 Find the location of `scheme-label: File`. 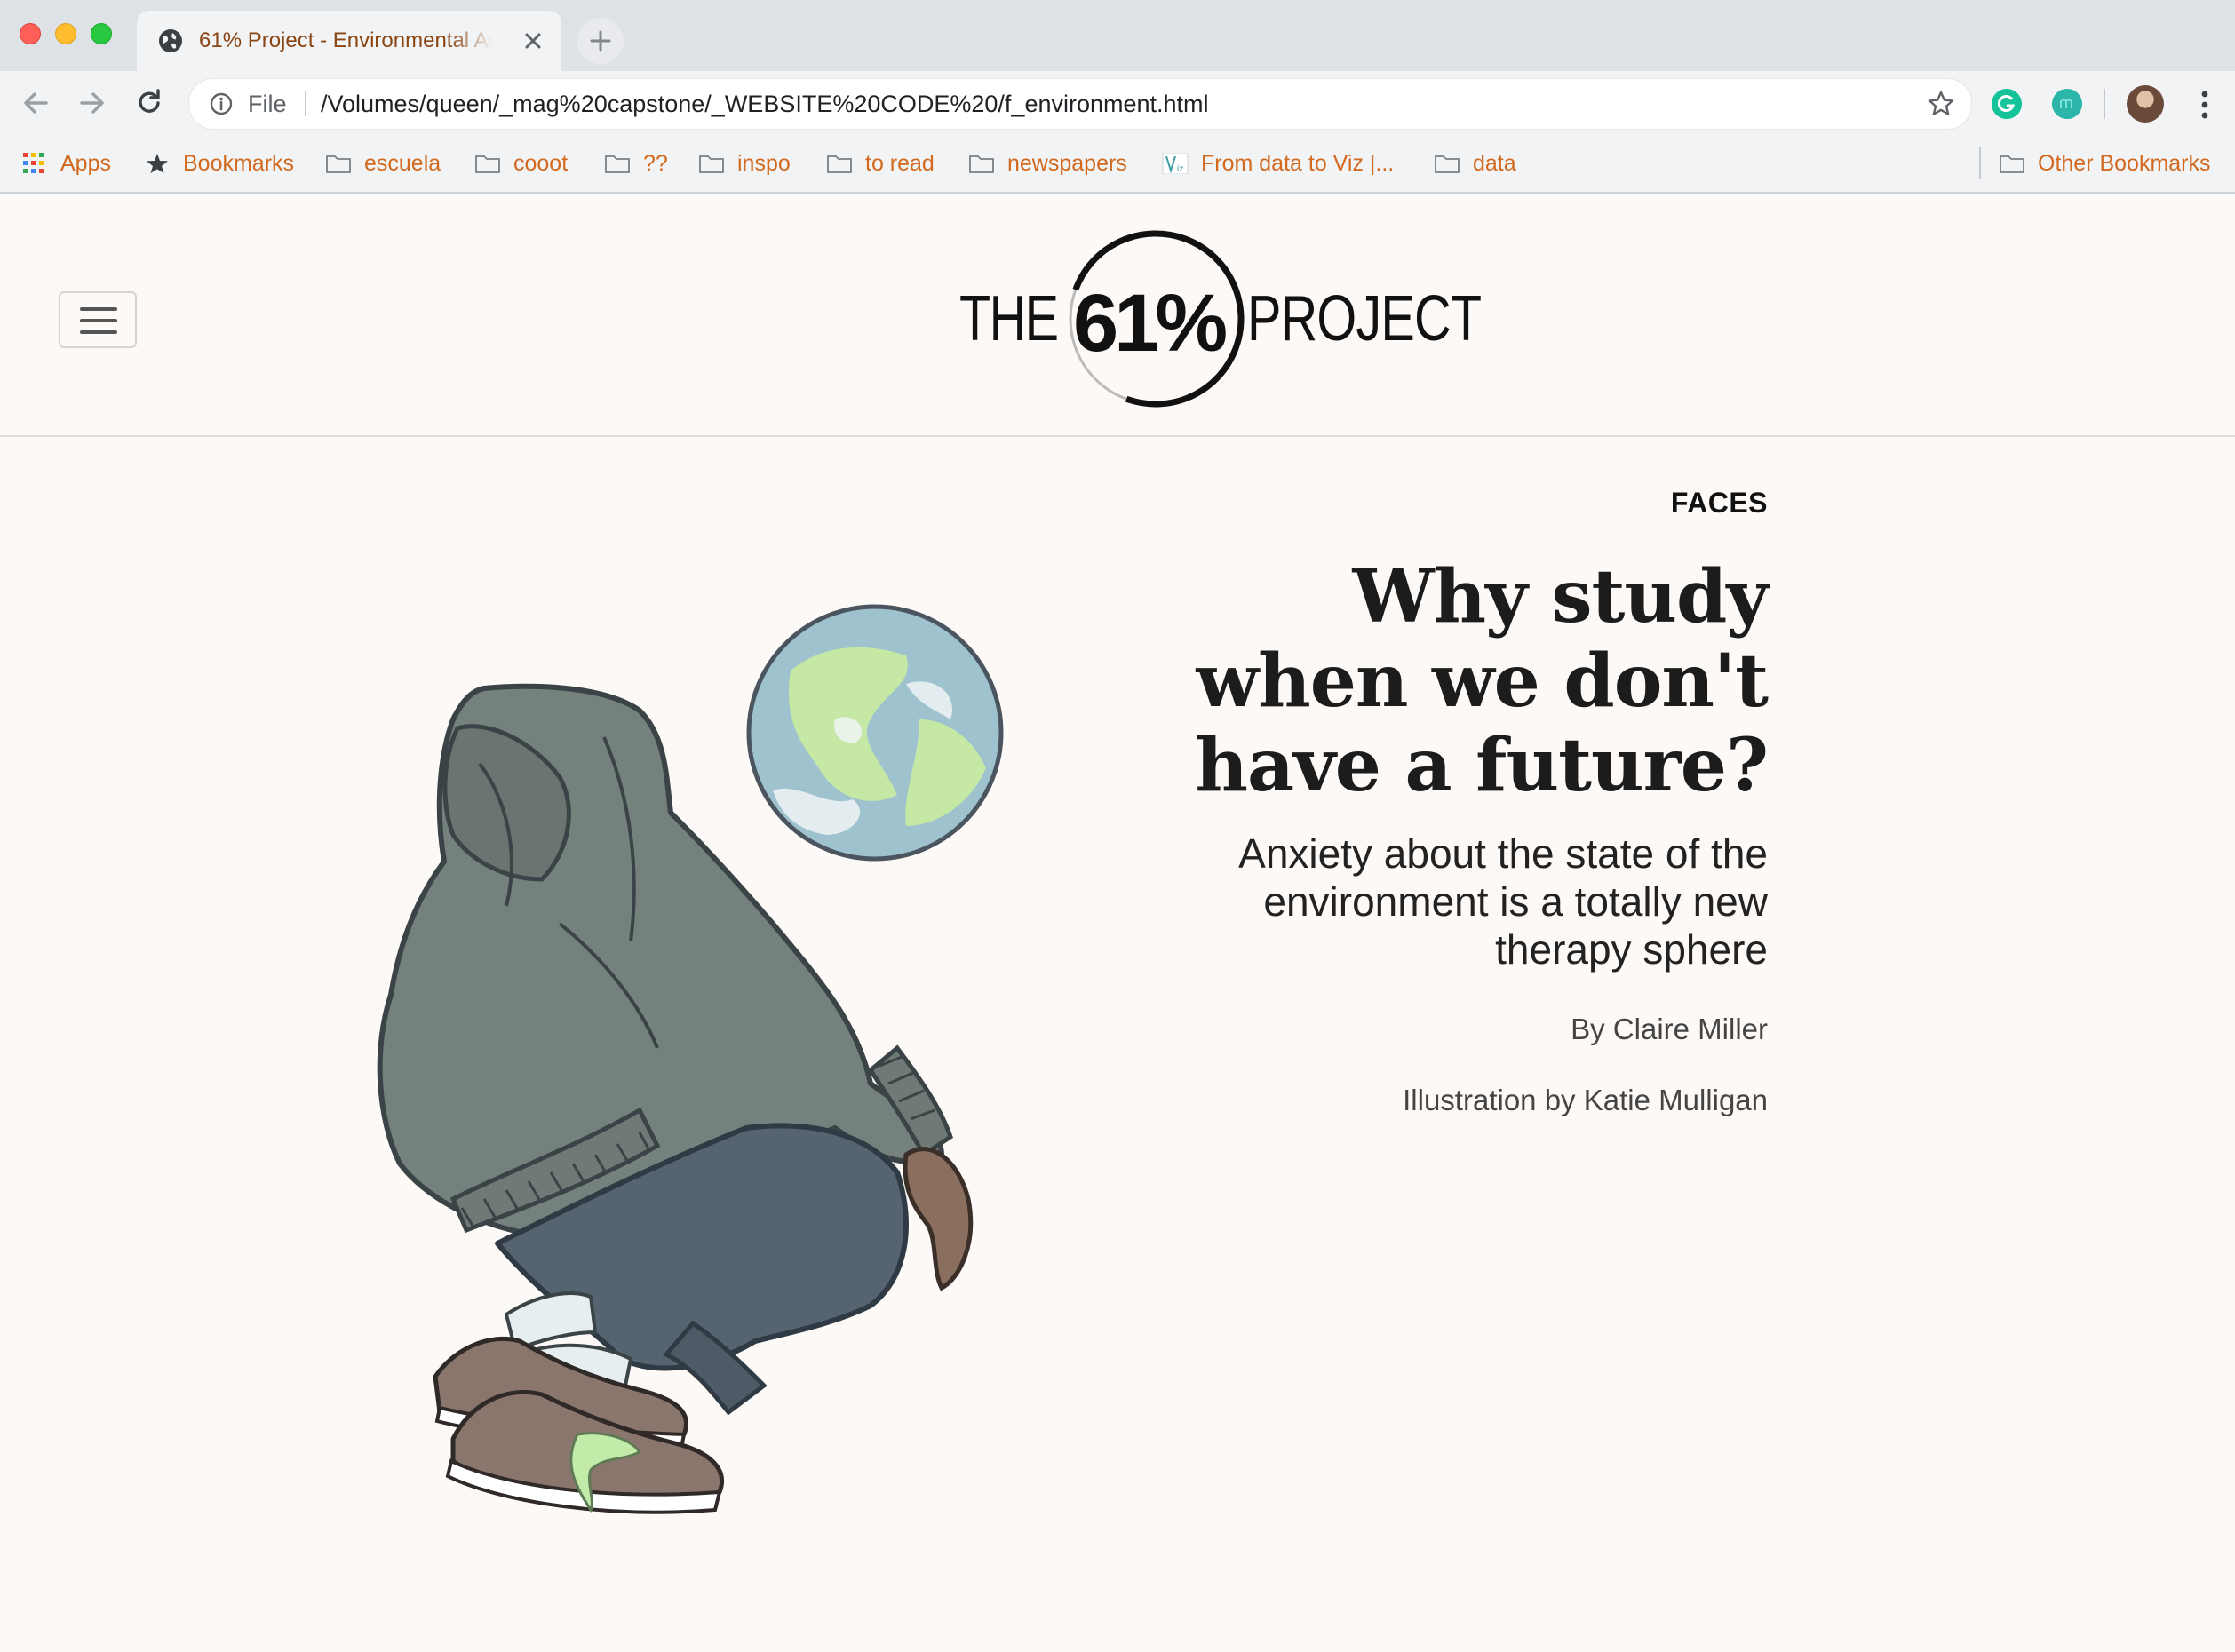

scheme-label: File is located at coordinates (267, 104).